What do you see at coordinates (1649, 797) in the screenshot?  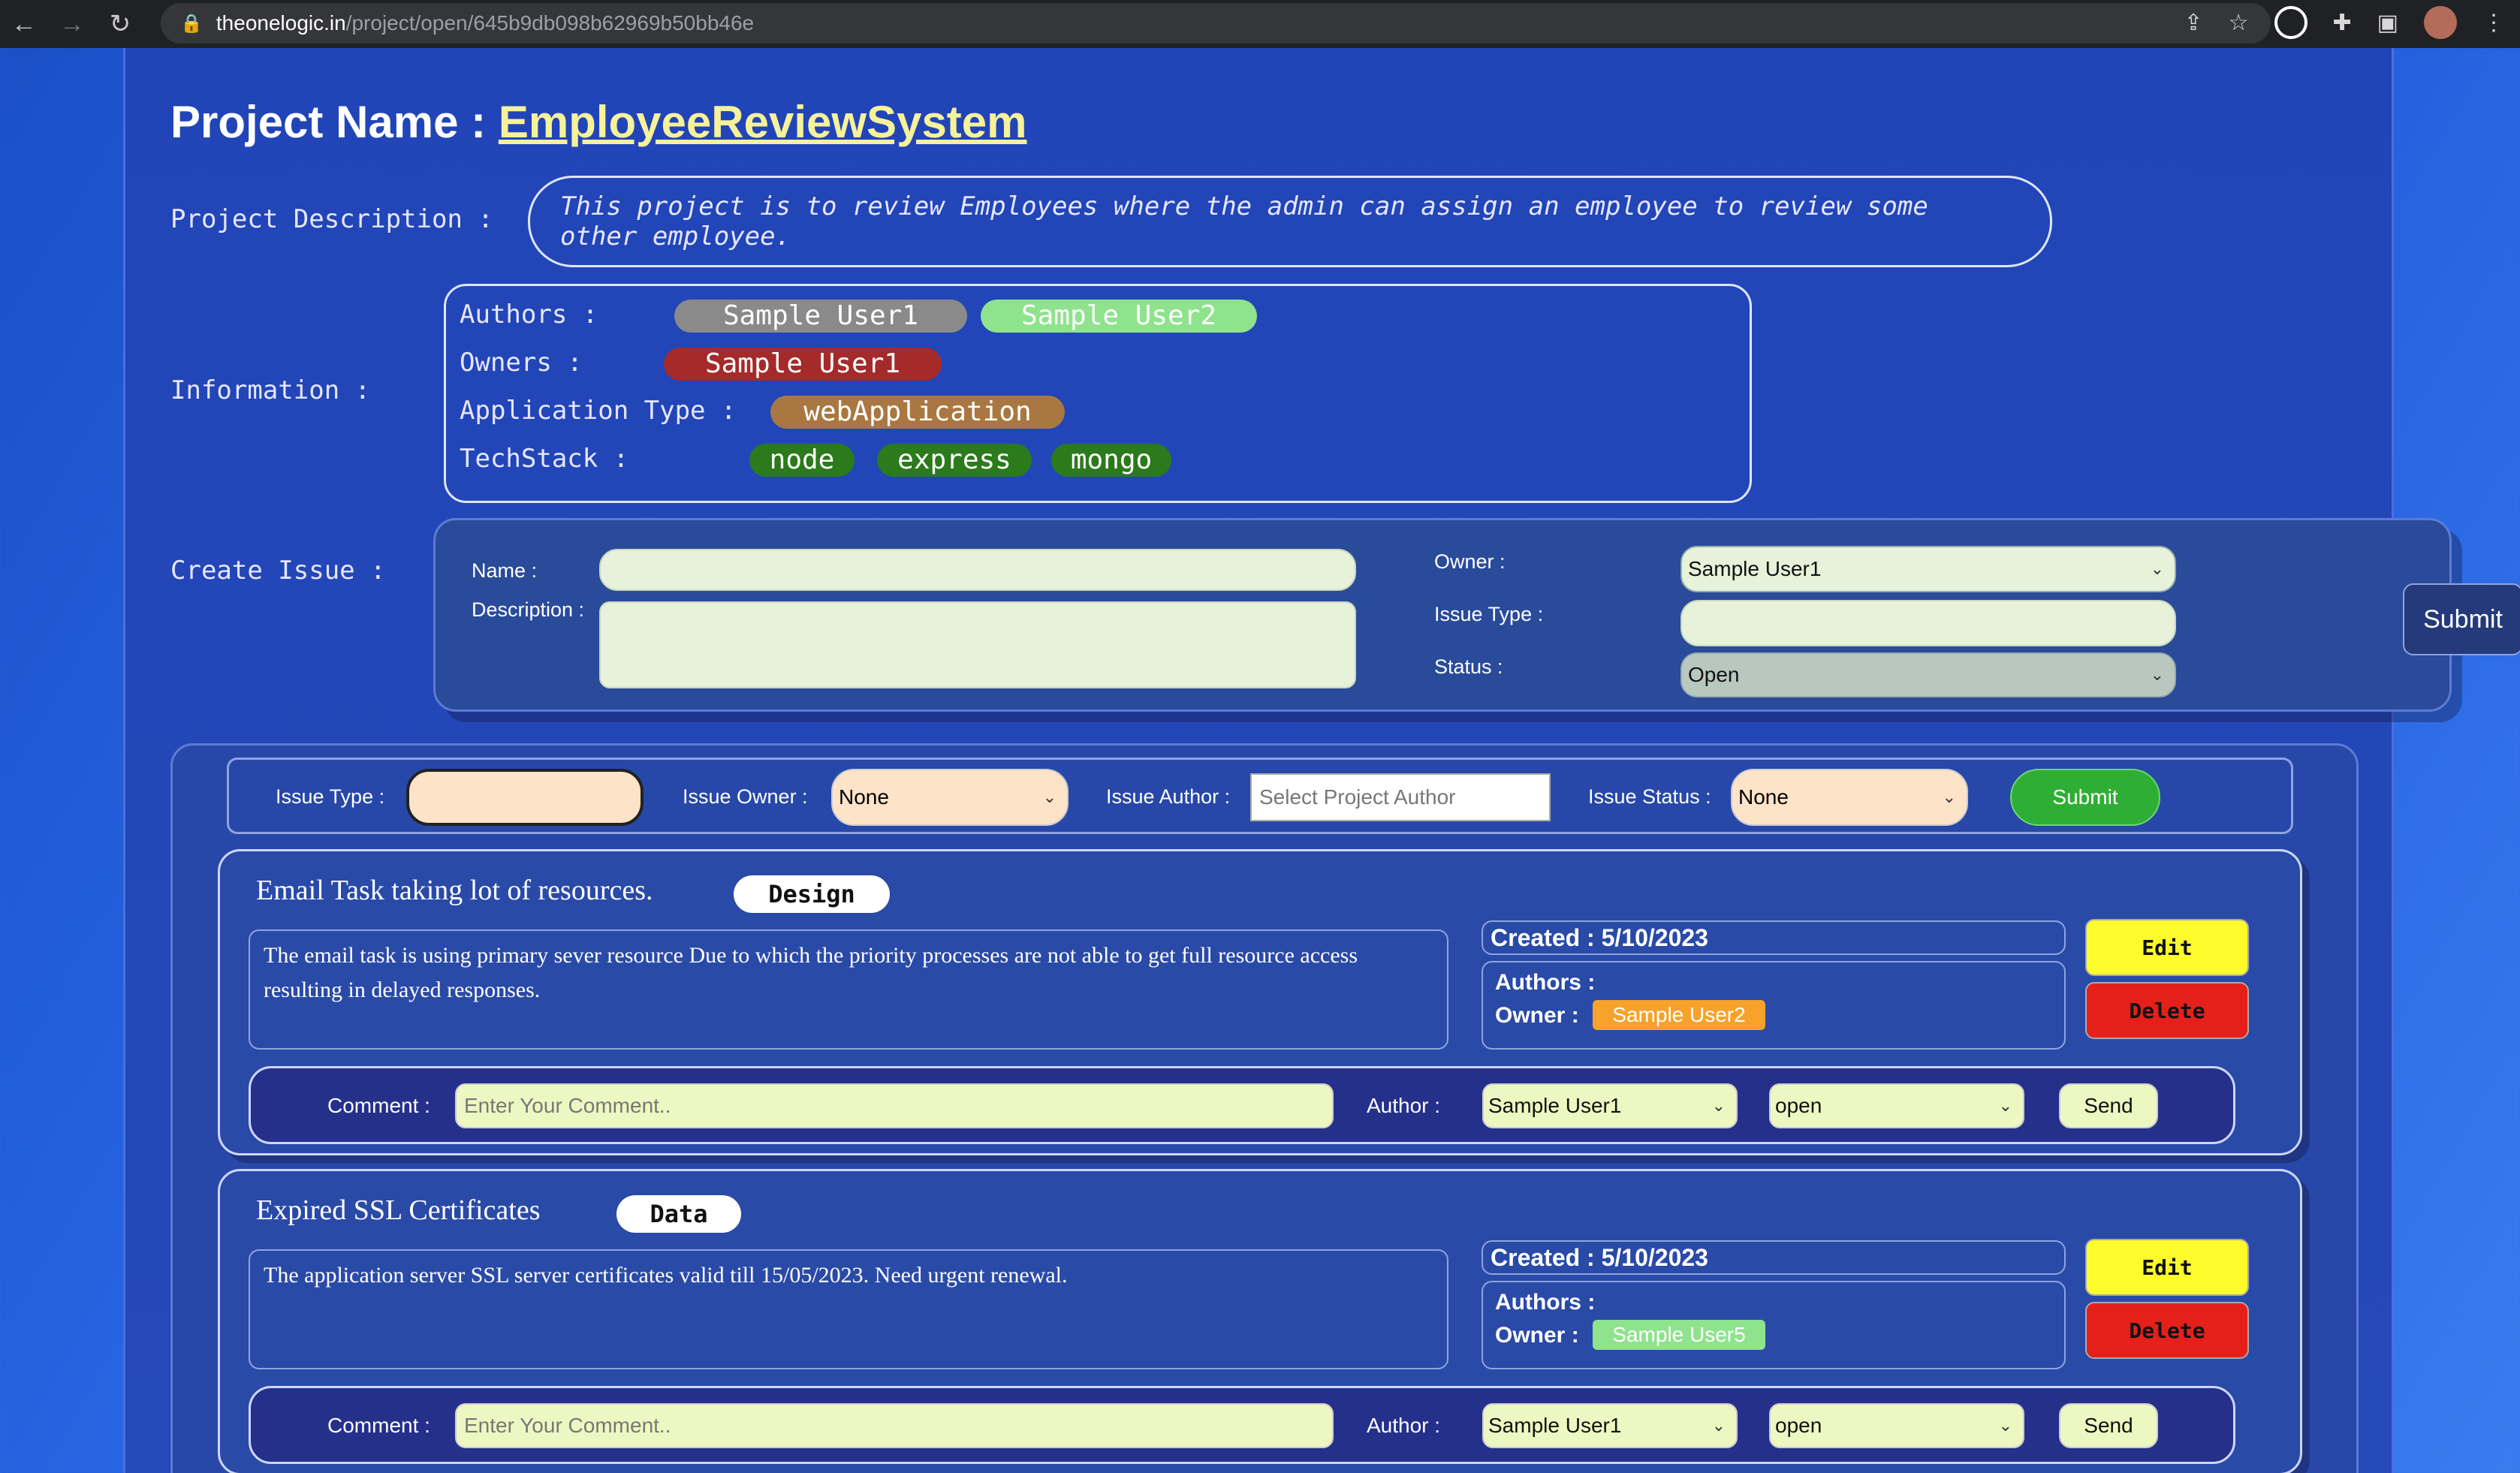 I see `filter-issue-status-label: Issue Status :` at bounding box center [1649, 797].